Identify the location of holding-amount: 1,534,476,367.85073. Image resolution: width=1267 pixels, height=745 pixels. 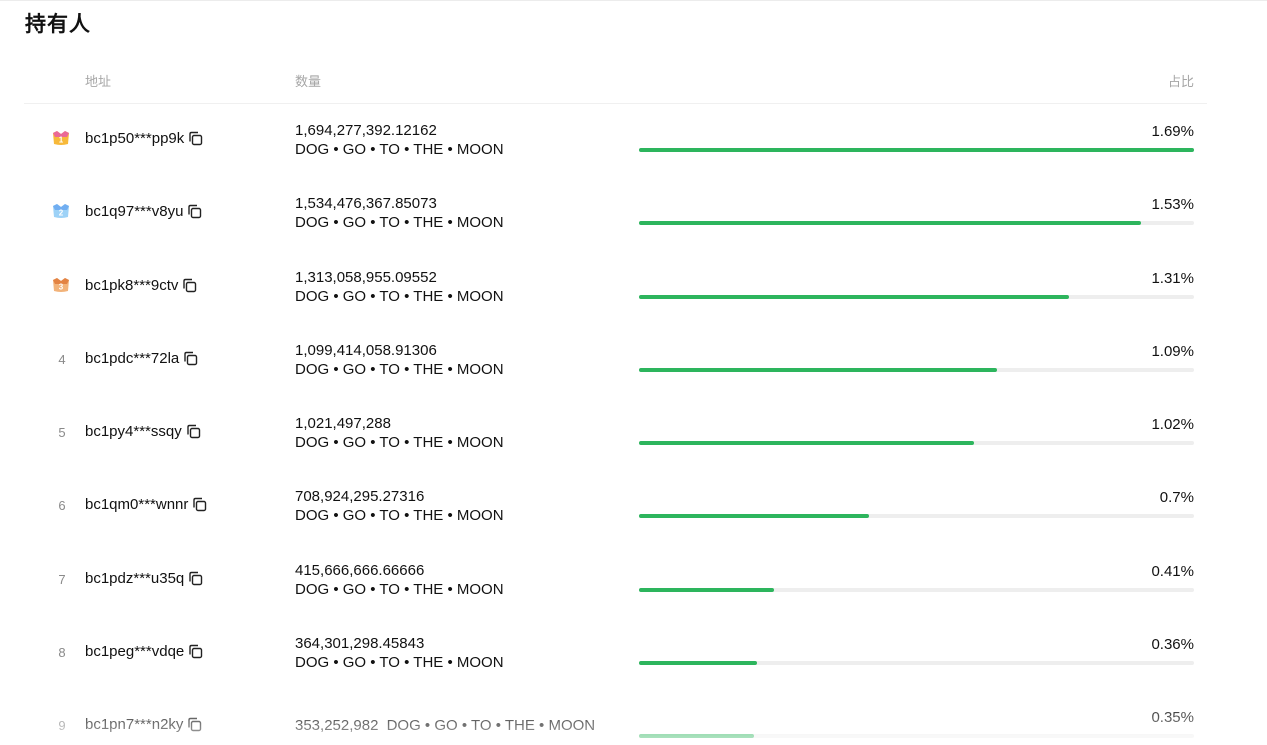
(366, 204).